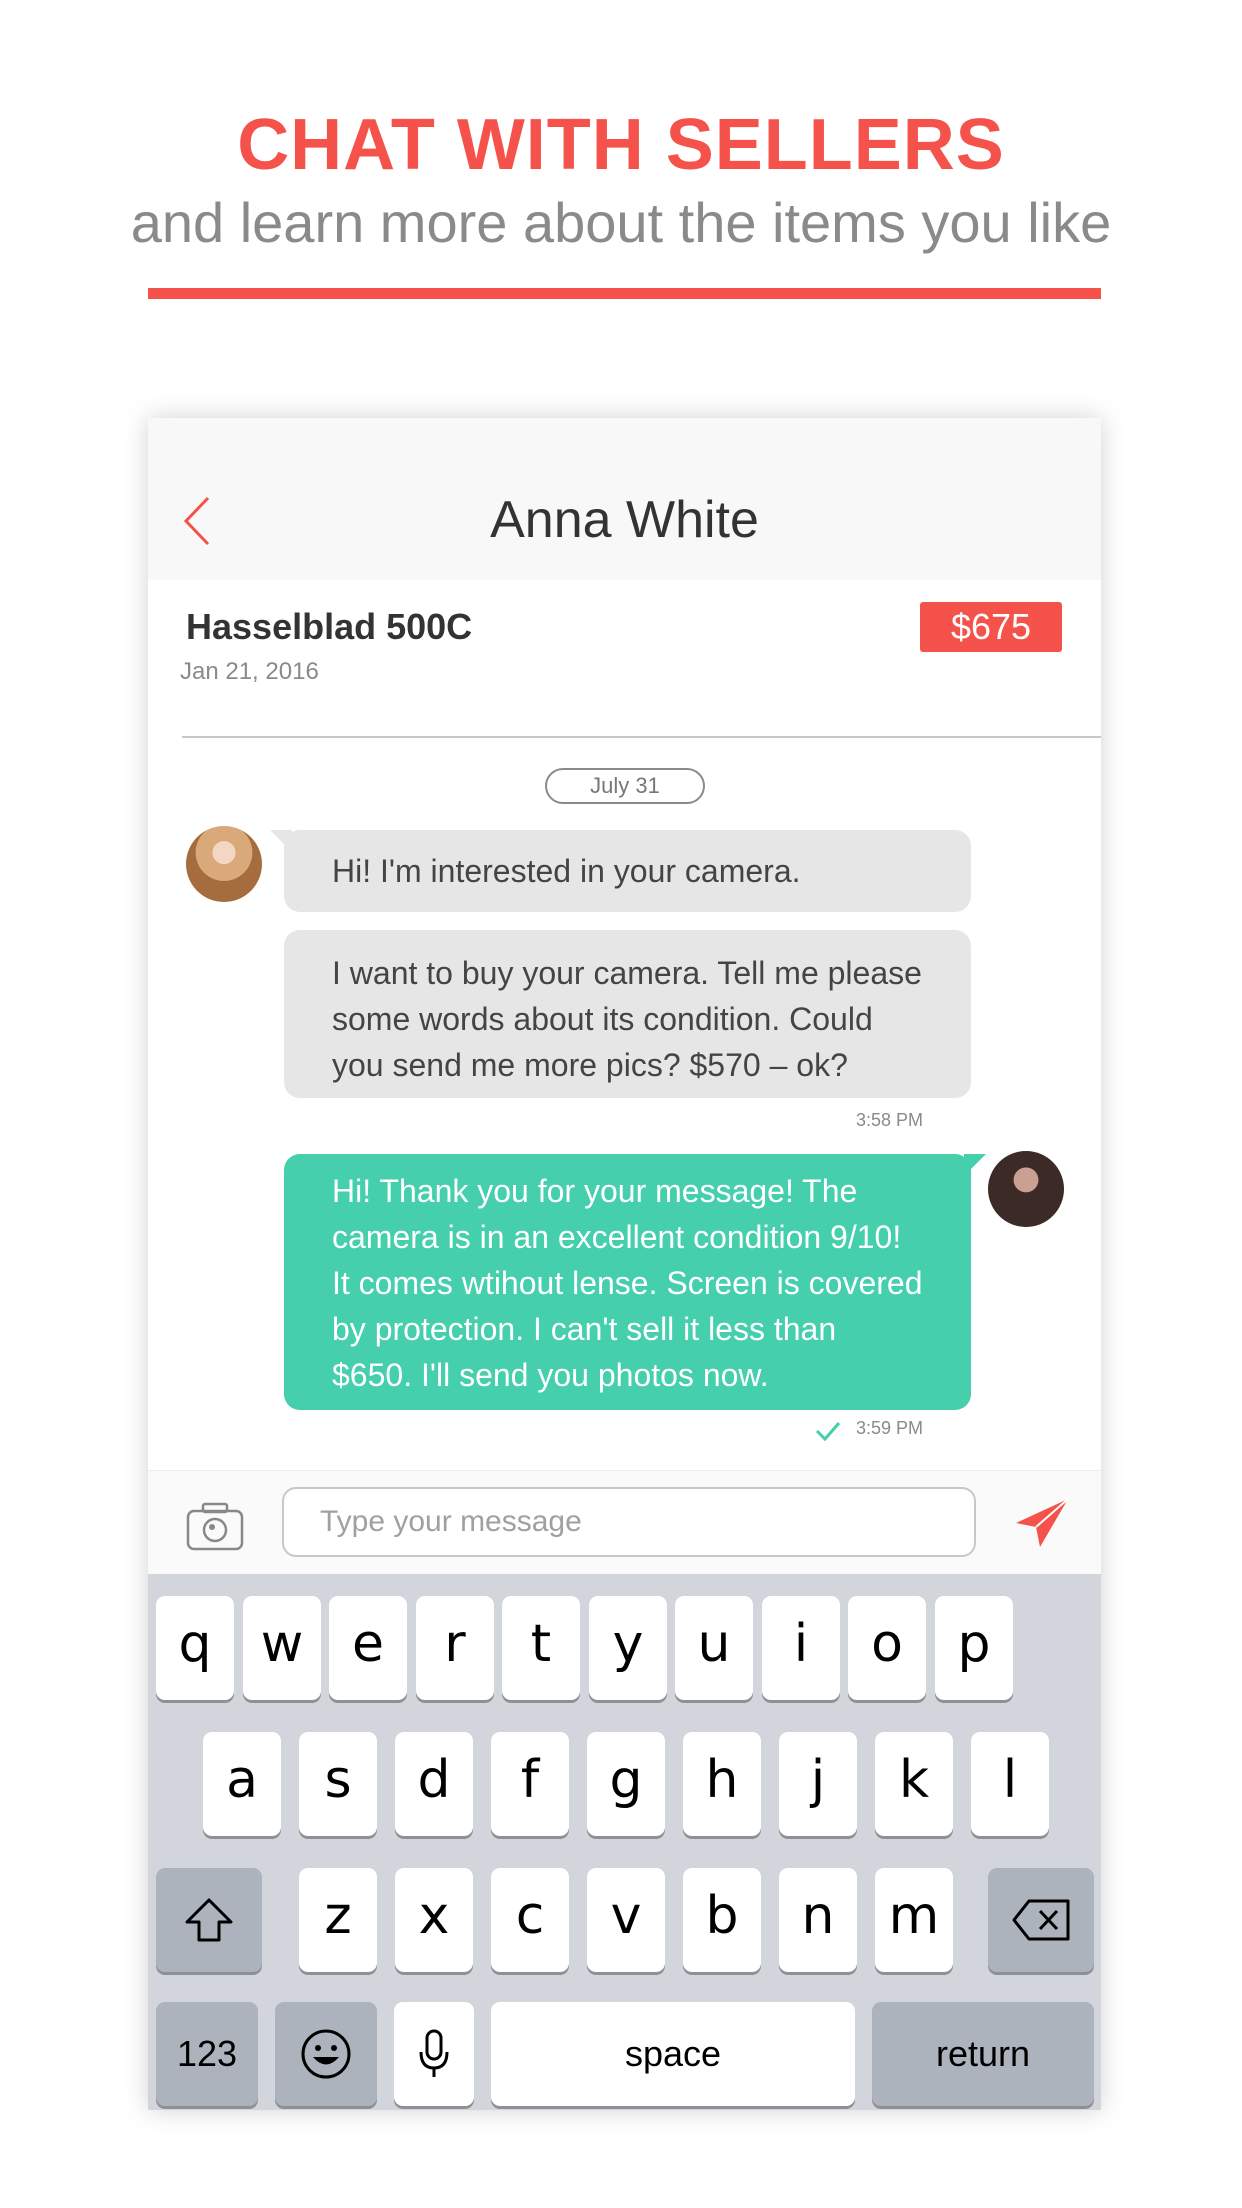 The height and width of the screenshot is (2208, 1242). I want to click on key-j: j, so click(818, 1784).